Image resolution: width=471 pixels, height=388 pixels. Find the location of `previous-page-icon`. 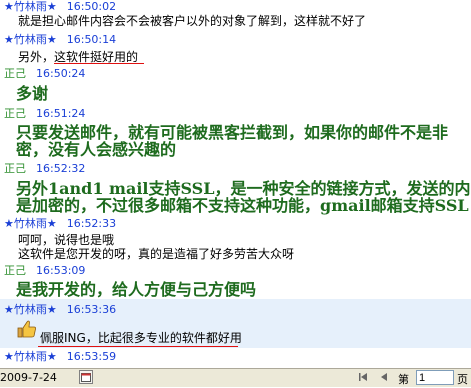

previous-page-icon is located at coordinates (384, 379).